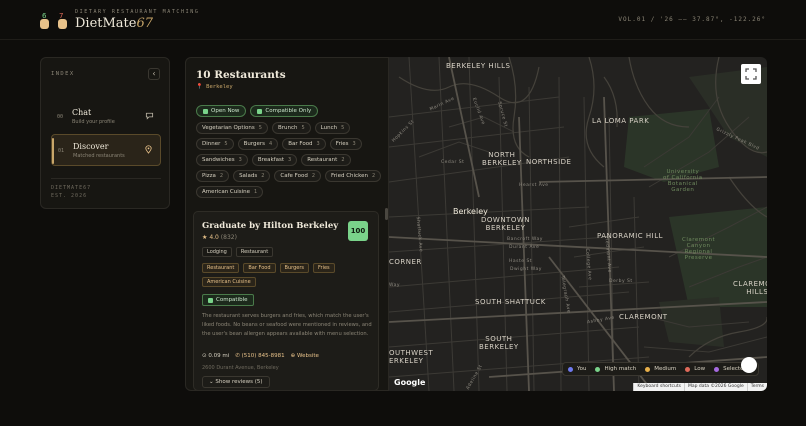 This screenshot has width=806, height=426. I want to click on map-label: CLAREMONT, so click(643, 317).